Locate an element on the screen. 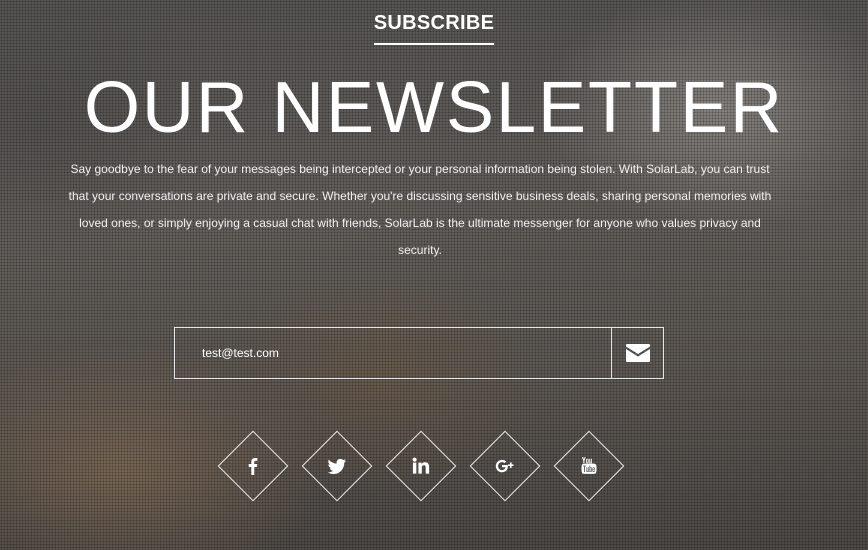  twitter-link is located at coordinates (337, 466).